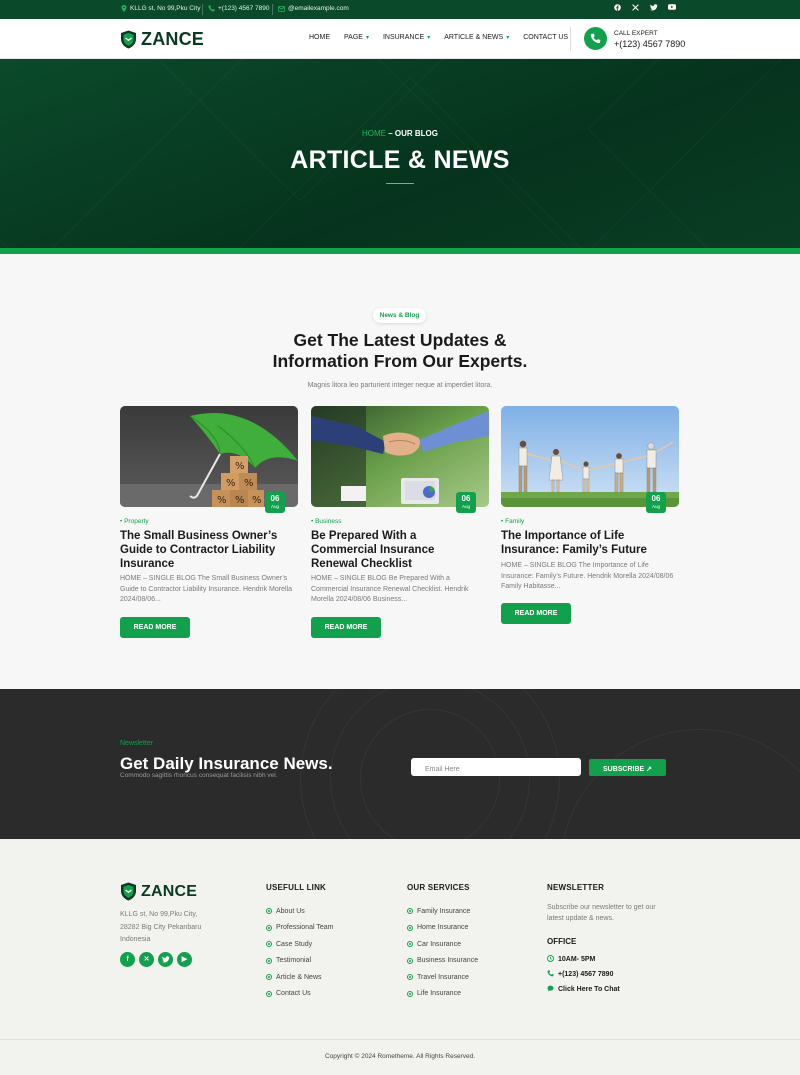  Describe the element at coordinates (617, 9) in the screenshot. I see `facebook-icon` at that location.